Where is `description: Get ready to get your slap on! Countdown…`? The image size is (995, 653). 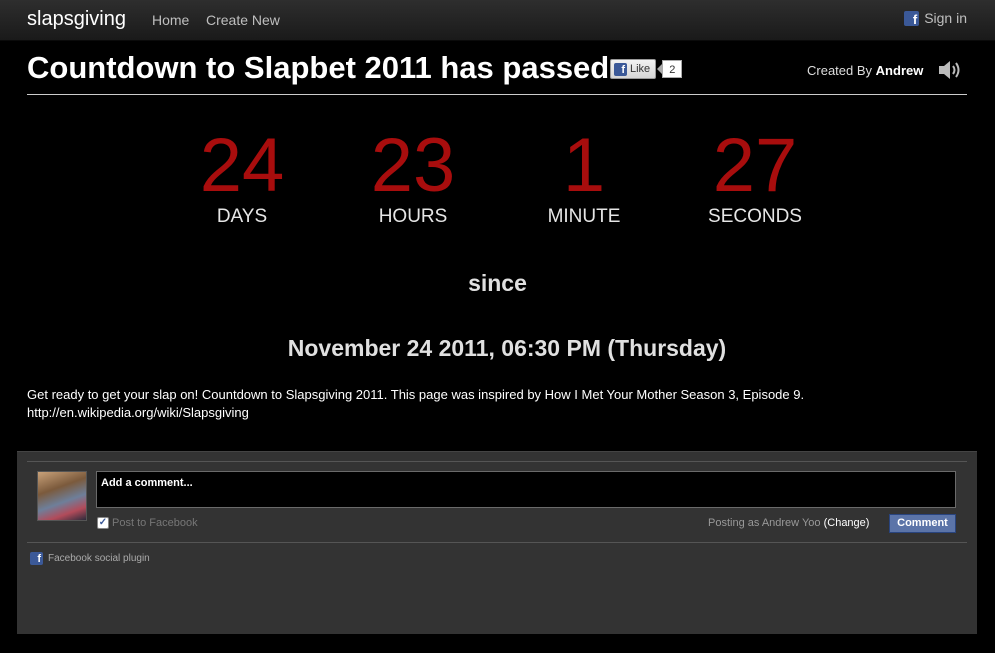
description: Get ready to get your slap on! Countdown… is located at coordinates (477, 404).